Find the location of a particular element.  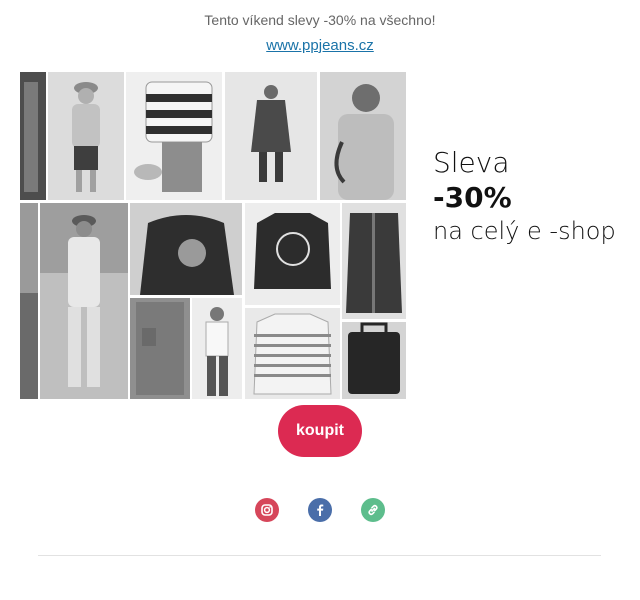

preheader-text: Tento víkend slevy -30% na všechno! is located at coordinates (320, 20).